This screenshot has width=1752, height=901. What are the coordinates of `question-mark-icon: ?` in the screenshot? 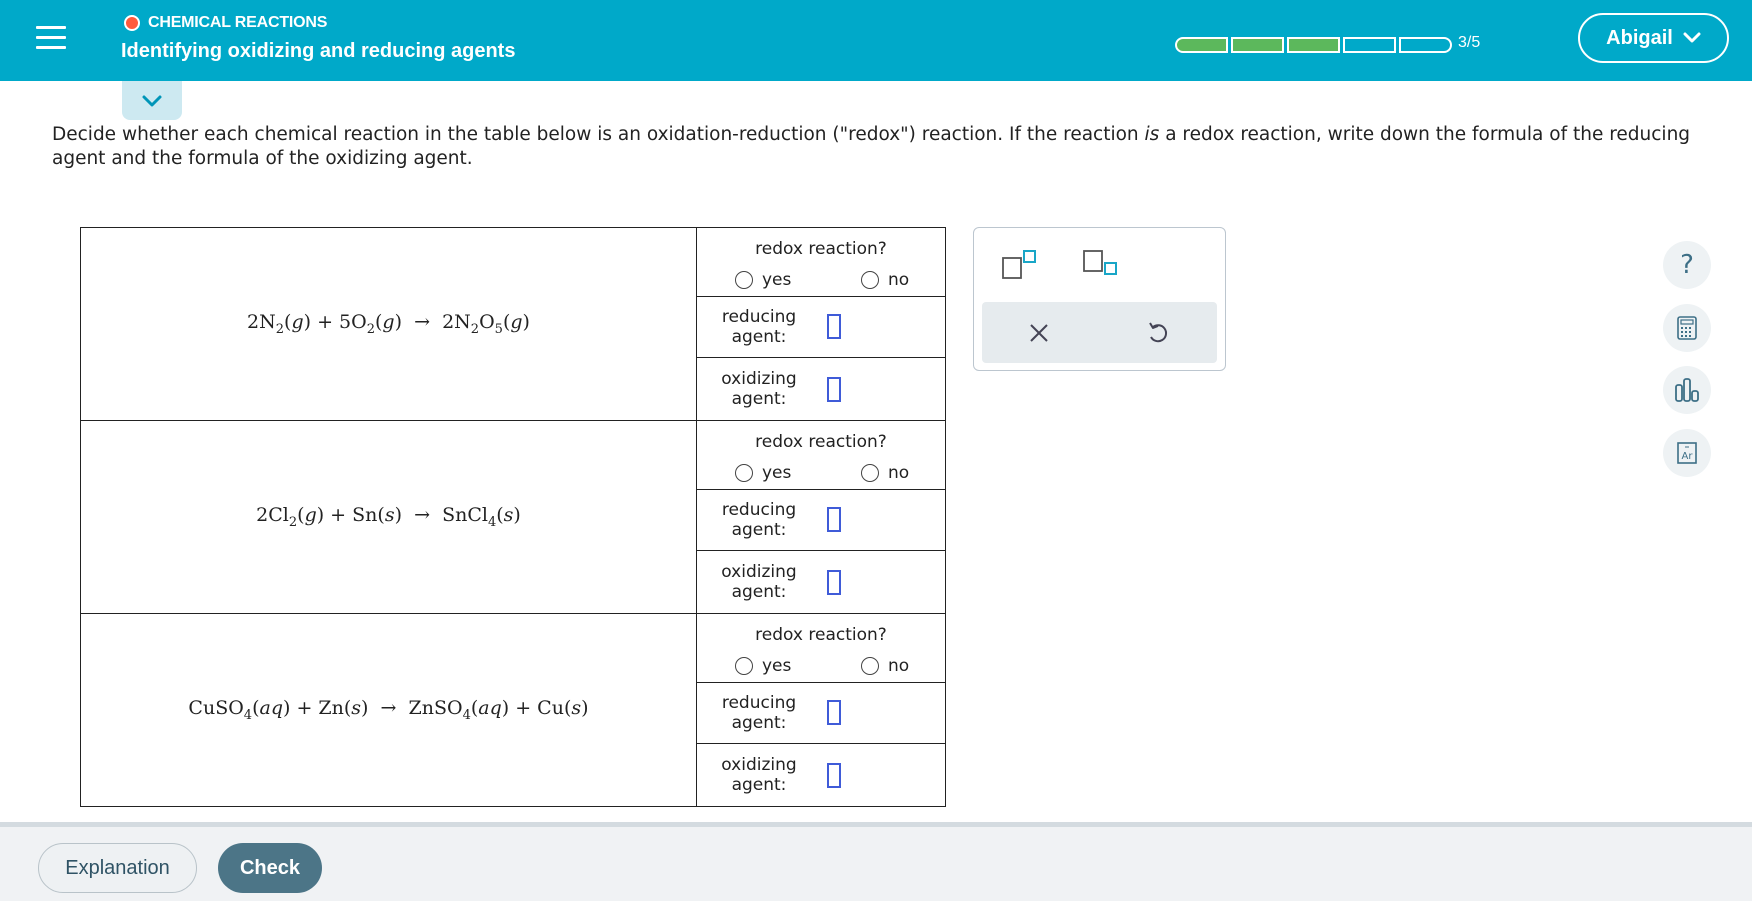 It's located at (1687, 265).